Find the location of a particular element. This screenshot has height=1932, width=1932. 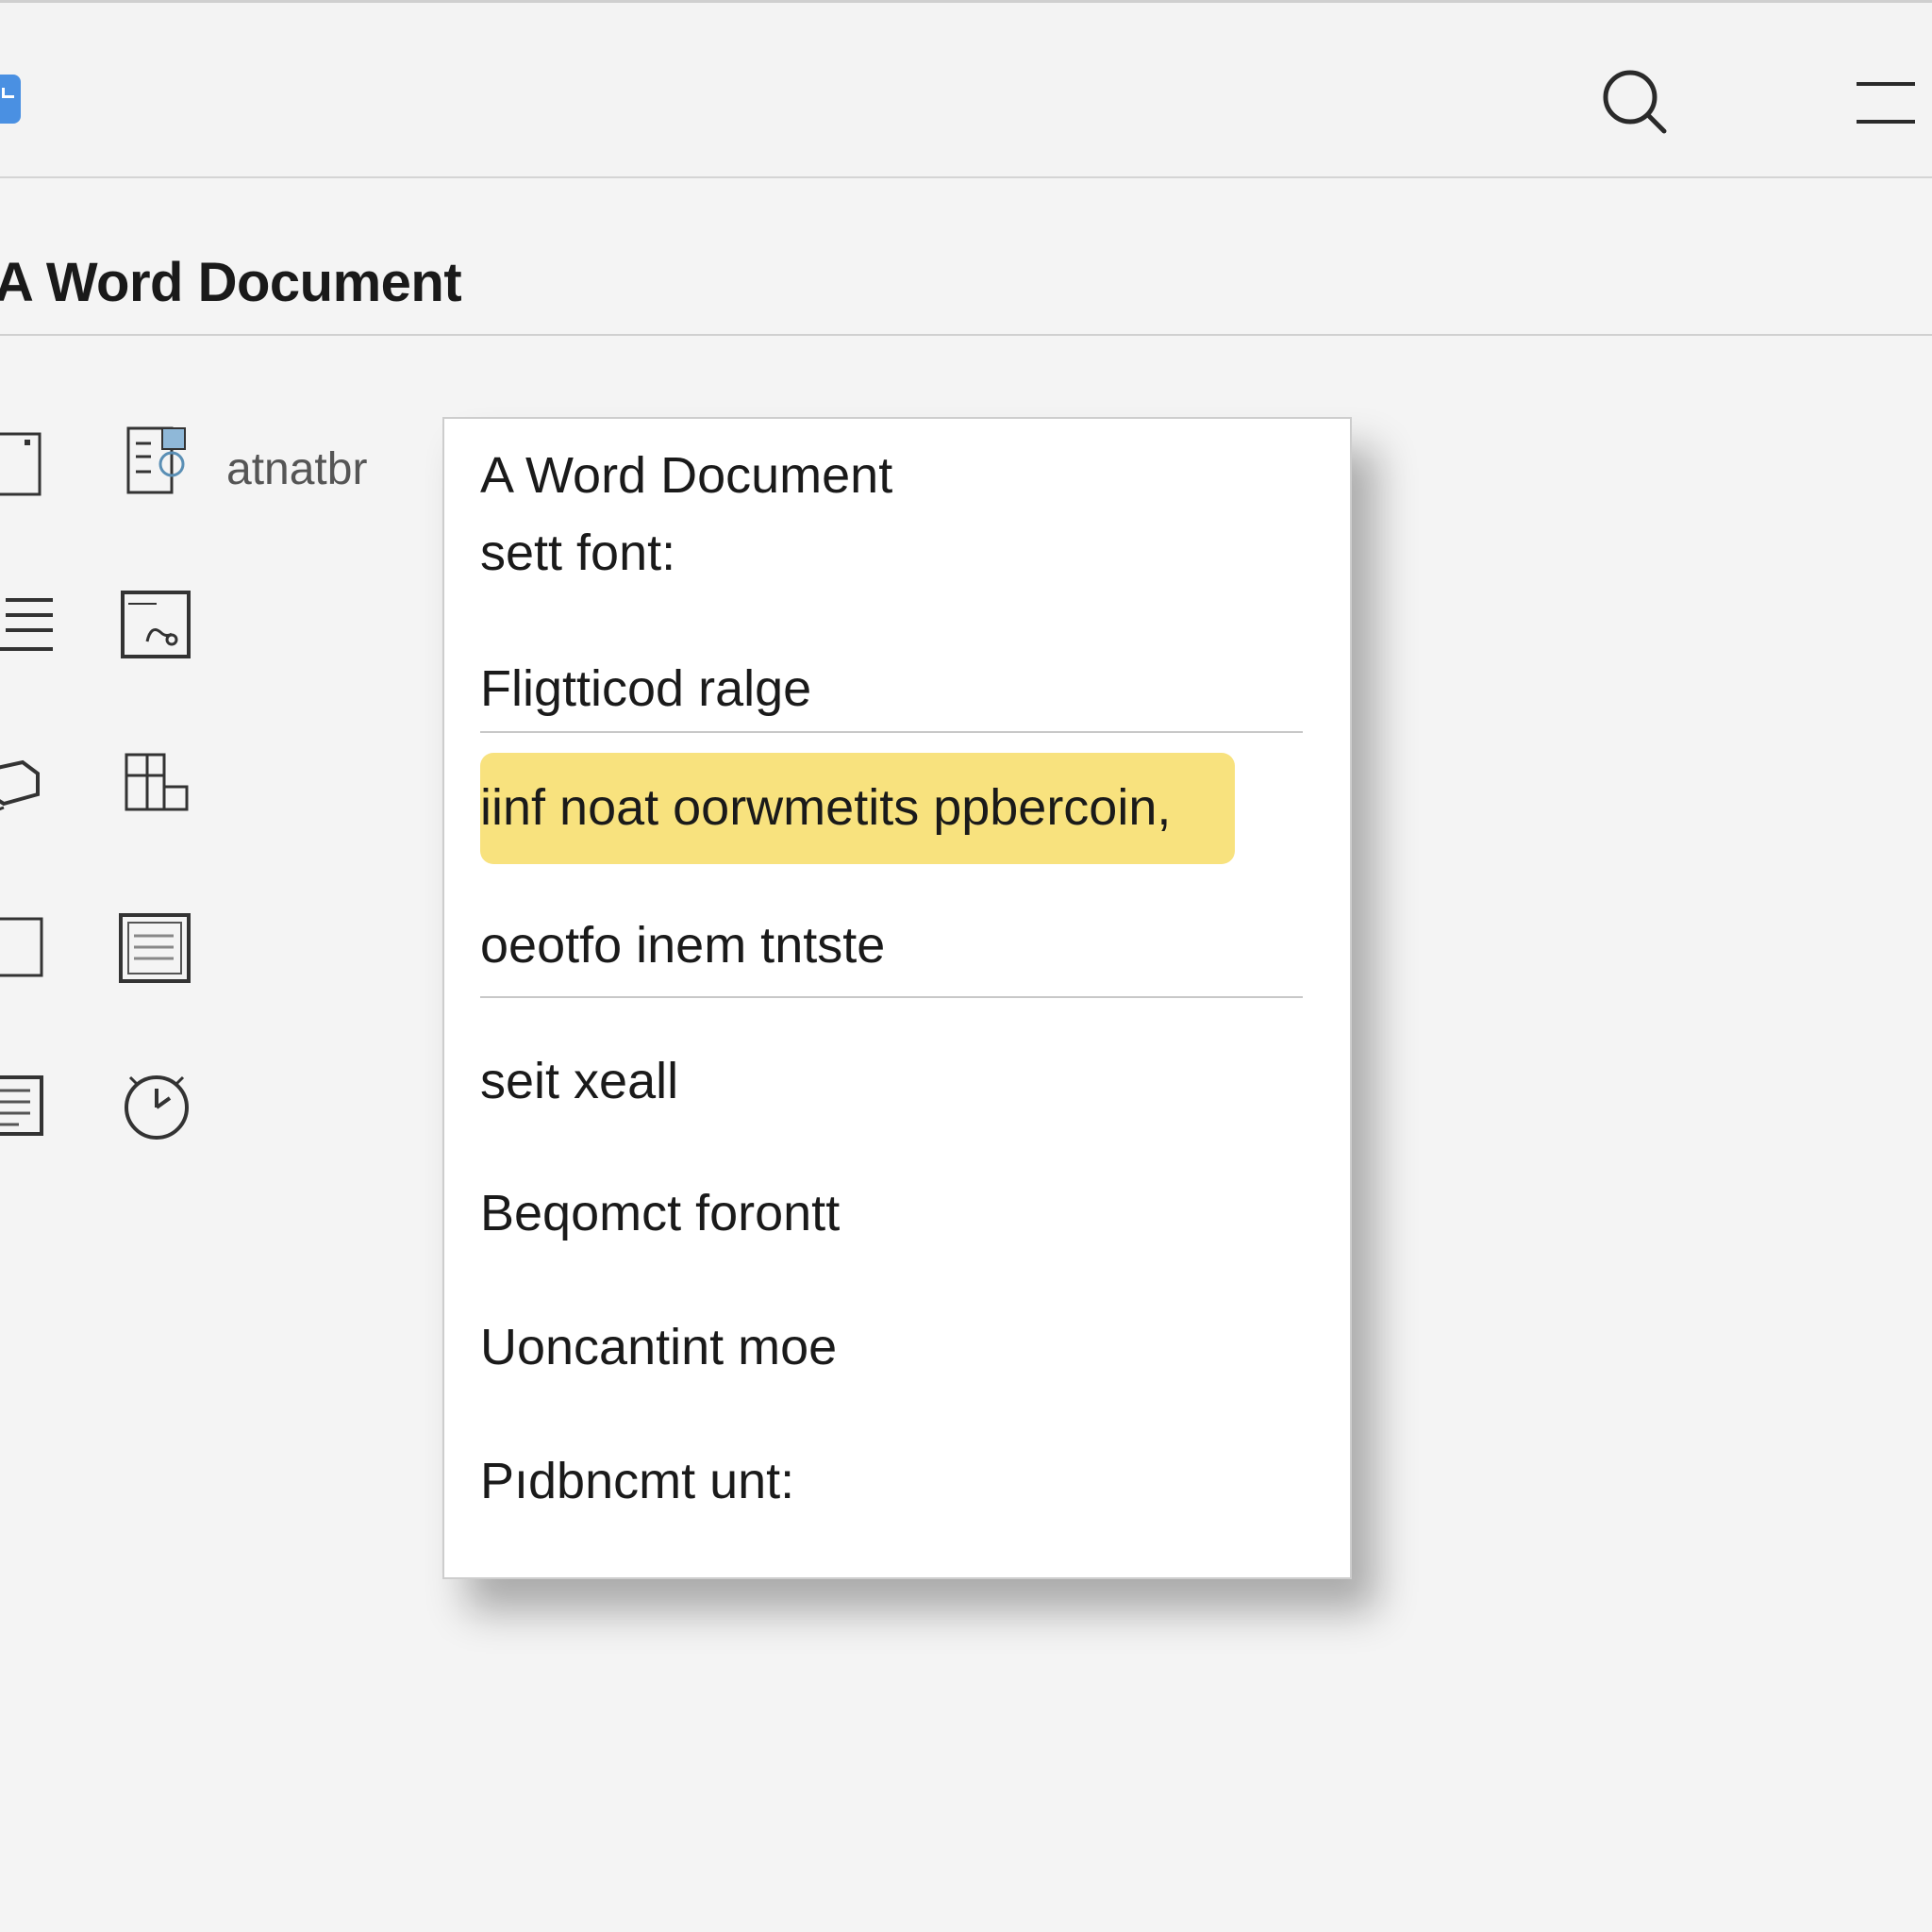

menu-button is located at coordinates (1886, 102).